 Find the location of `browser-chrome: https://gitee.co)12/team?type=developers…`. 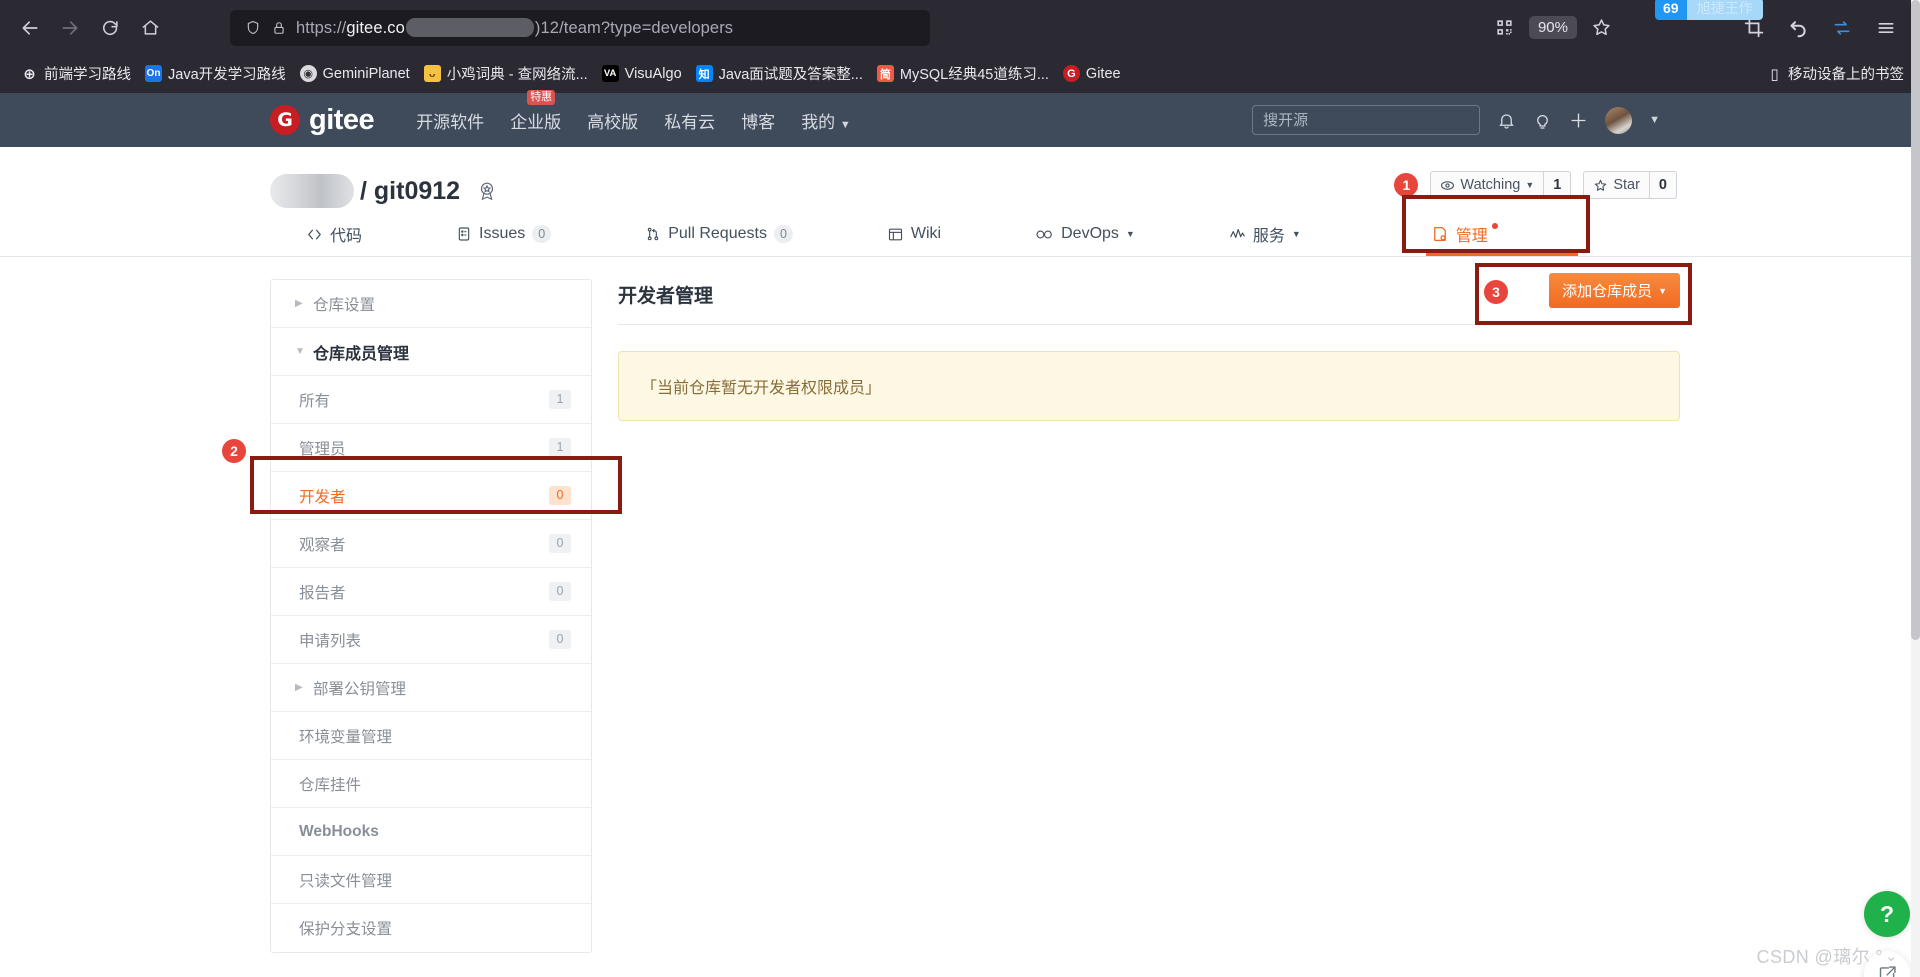

browser-chrome: https://gitee.co)12/team?type=developers… is located at coordinates (960, 46).